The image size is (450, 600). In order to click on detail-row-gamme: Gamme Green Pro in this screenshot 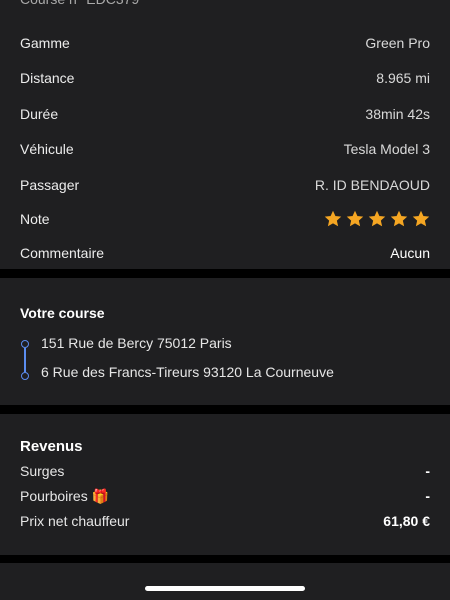, I will do `click(225, 43)`.